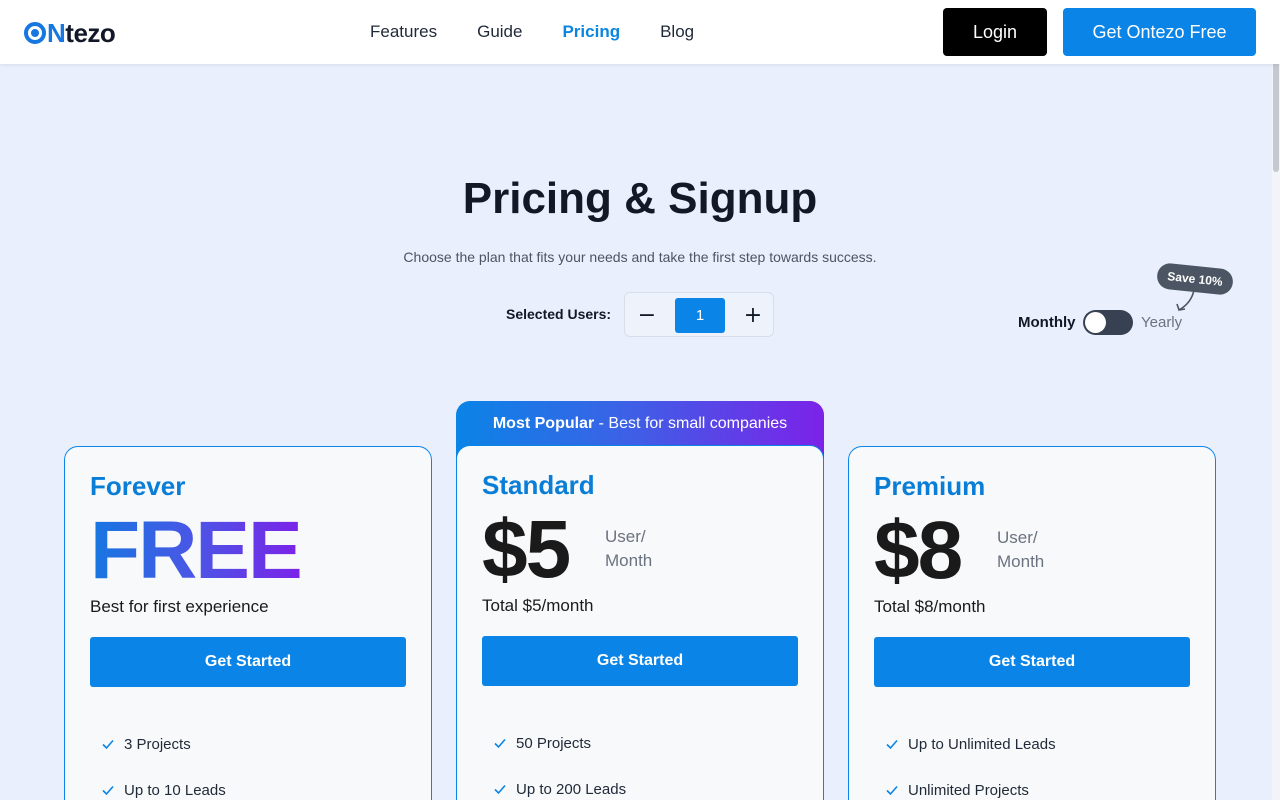 The height and width of the screenshot is (800, 1280). What do you see at coordinates (56, 32) in the screenshot?
I see `logo-n: N` at bounding box center [56, 32].